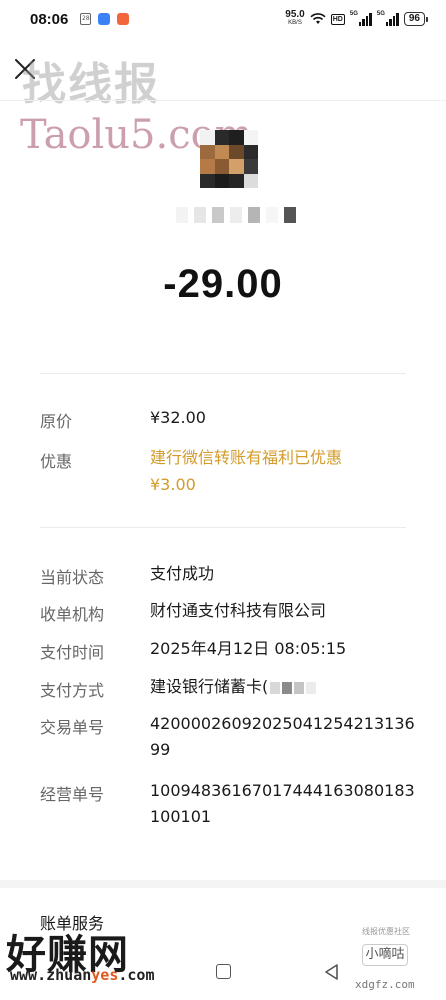 The image size is (446, 1000). I want to click on battery-level: 96, so click(414, 19).